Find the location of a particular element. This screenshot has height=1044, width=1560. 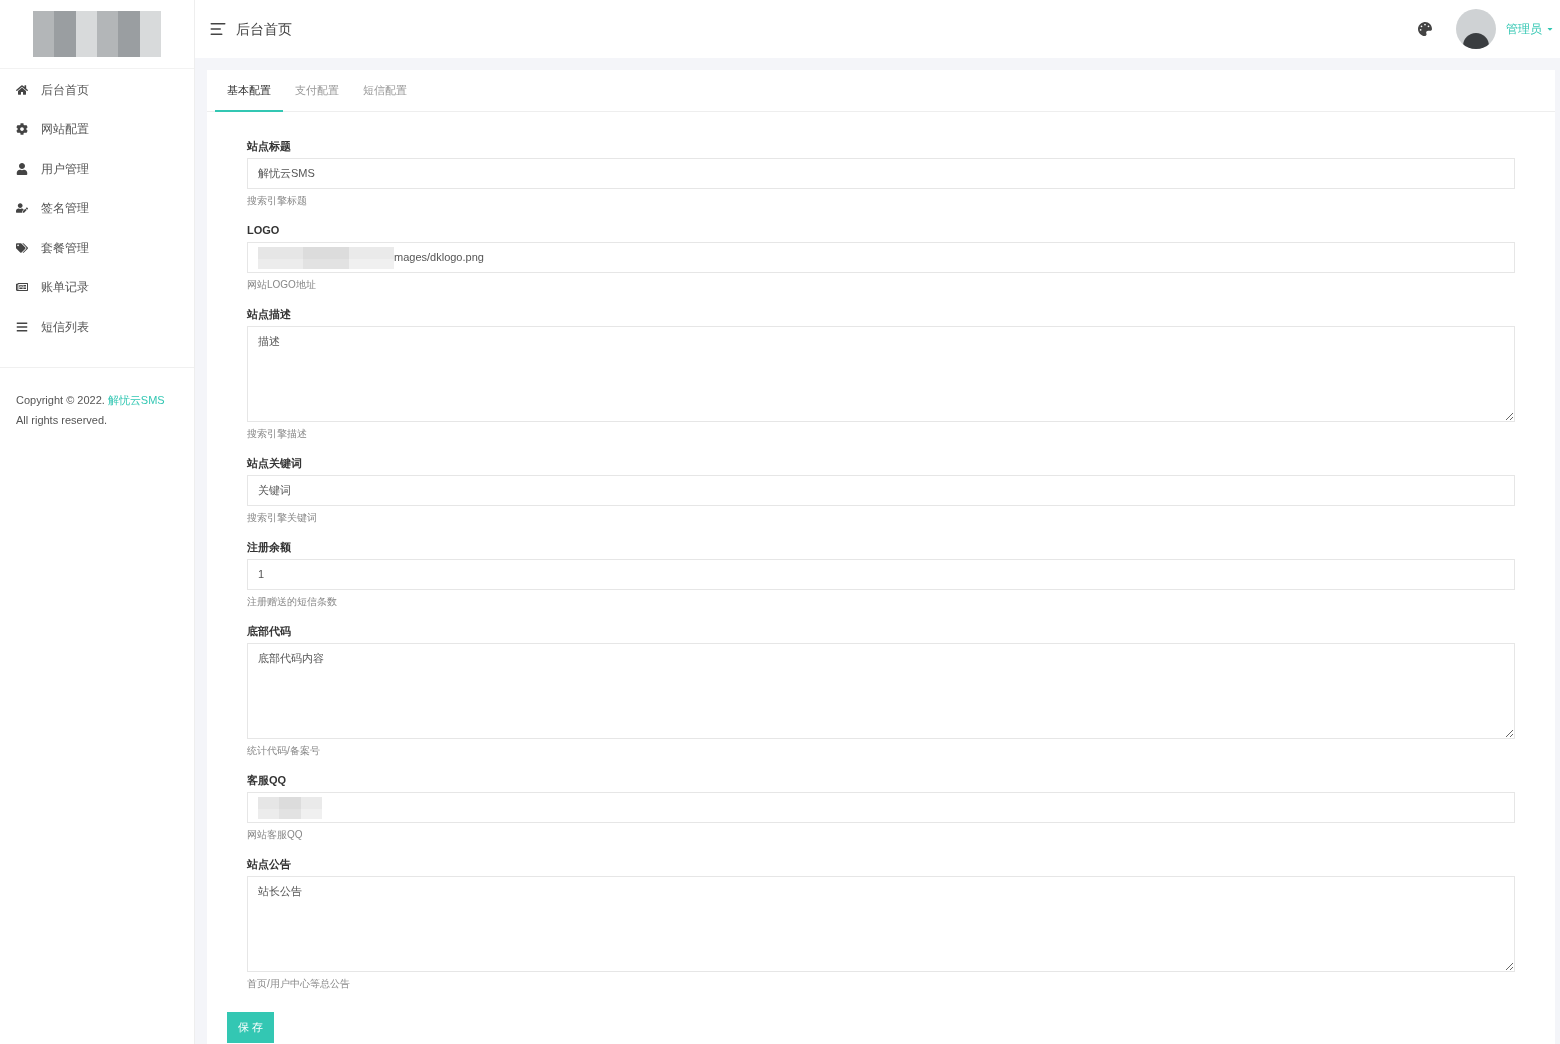

help-text: 网站客服QQ is located at coordinates (275, 835).